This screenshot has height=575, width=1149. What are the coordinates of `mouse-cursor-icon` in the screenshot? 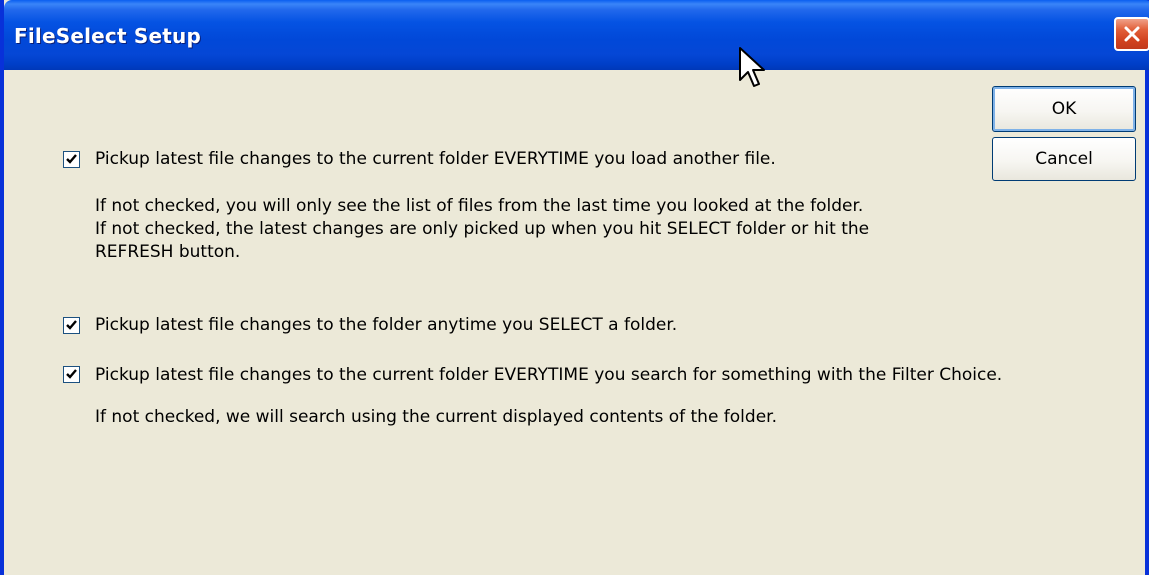 It's located at (752, 67).